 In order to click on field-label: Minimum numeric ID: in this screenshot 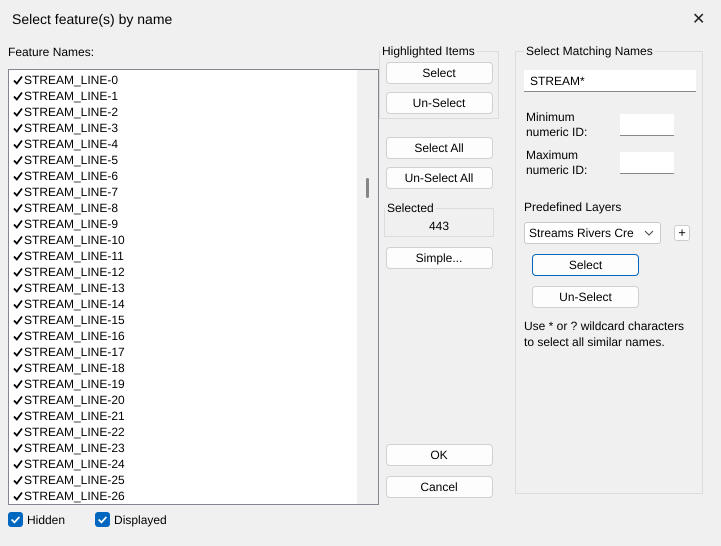, I will do `click(557, 125)`.